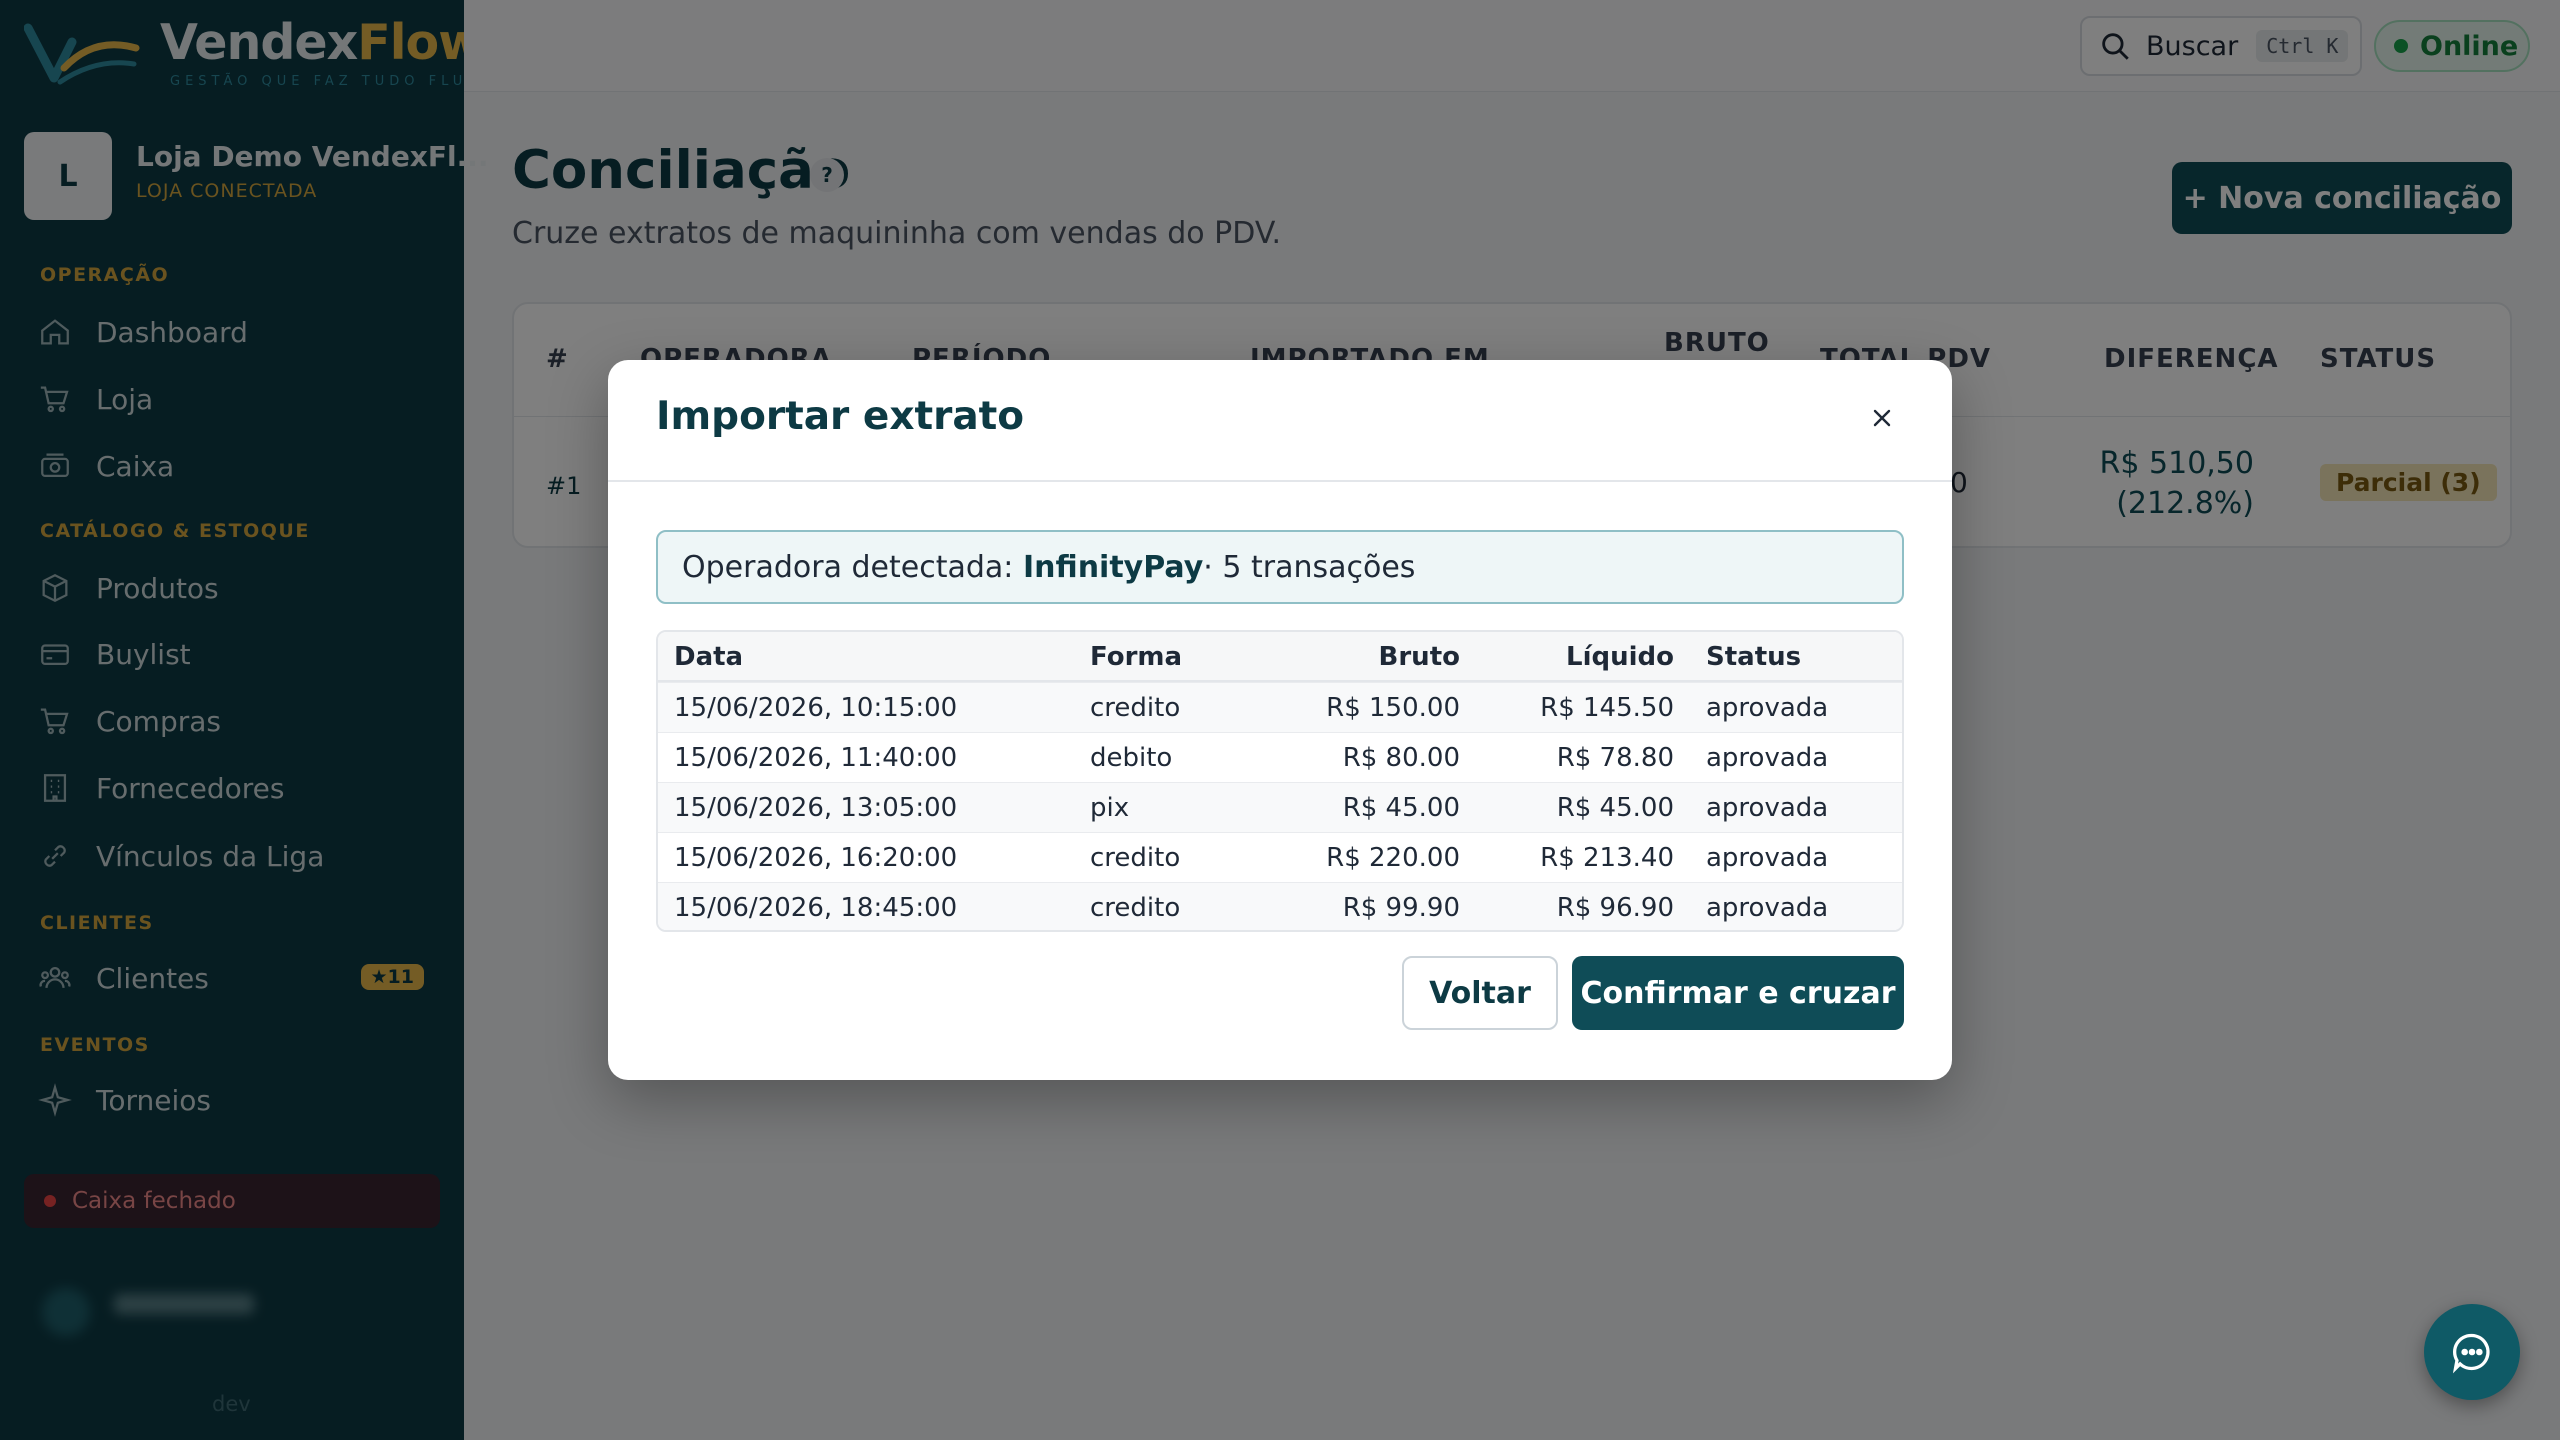 The width and height of the screenshot is (2560, 1440). Describe the element at coordinates (709, 657) in the screenshot. I see `column-header-data: Data` at that location.